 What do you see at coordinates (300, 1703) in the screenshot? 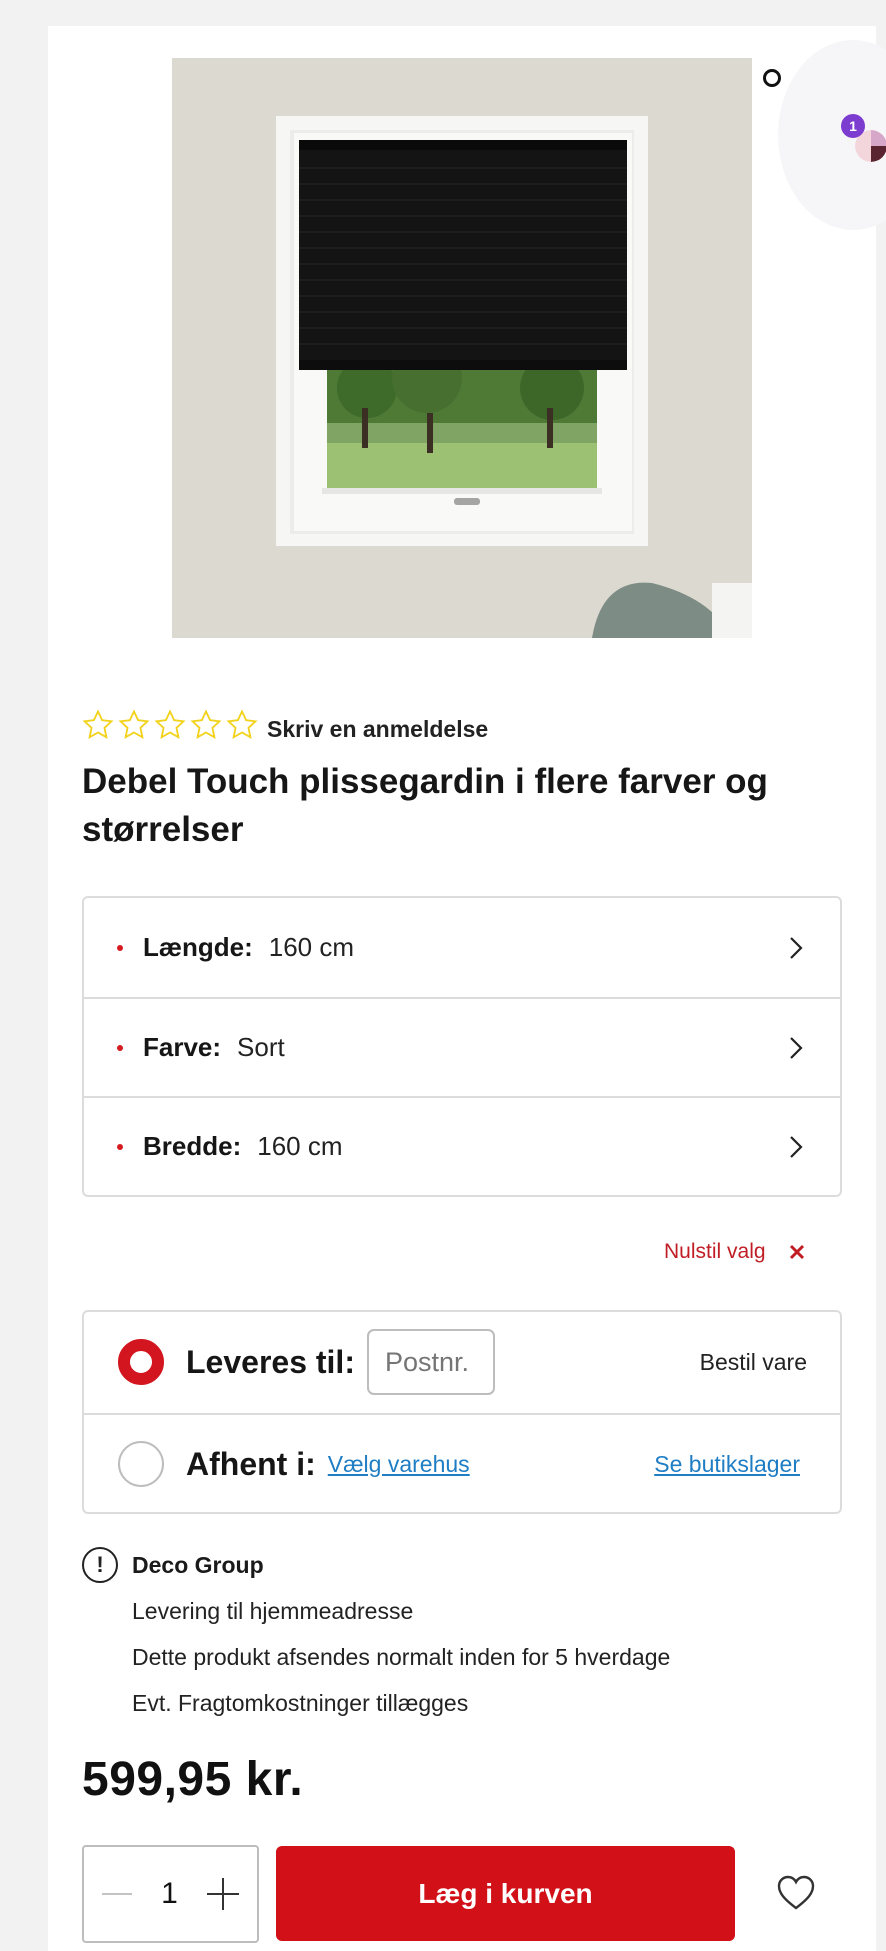
I see `vendor-info-line: Evt. Fragtomkostninger tillægges` at bounding box center [300, 1703].